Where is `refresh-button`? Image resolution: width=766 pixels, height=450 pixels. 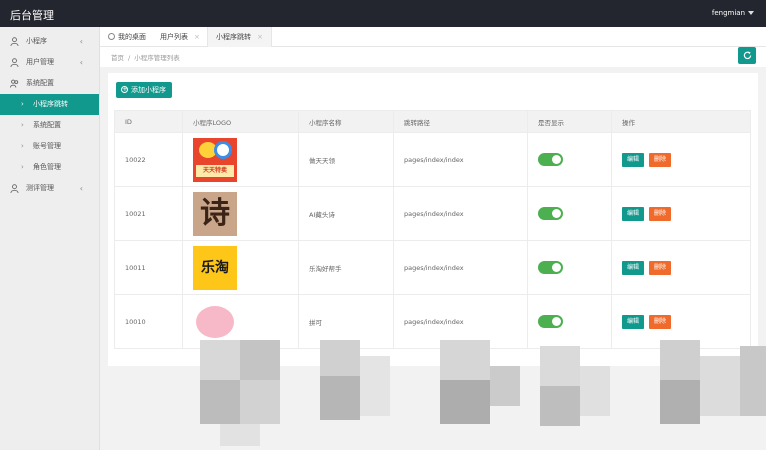
refresh-button is located at coordinates (747, 55).